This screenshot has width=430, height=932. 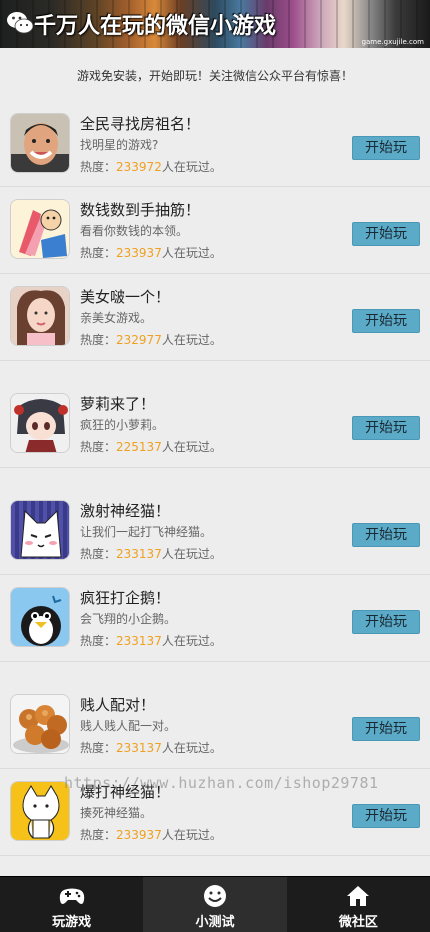 I want to click on header-banner: 千万人在玩的微信小游戏 game.gxujile.com, so click(x=215, y=24).